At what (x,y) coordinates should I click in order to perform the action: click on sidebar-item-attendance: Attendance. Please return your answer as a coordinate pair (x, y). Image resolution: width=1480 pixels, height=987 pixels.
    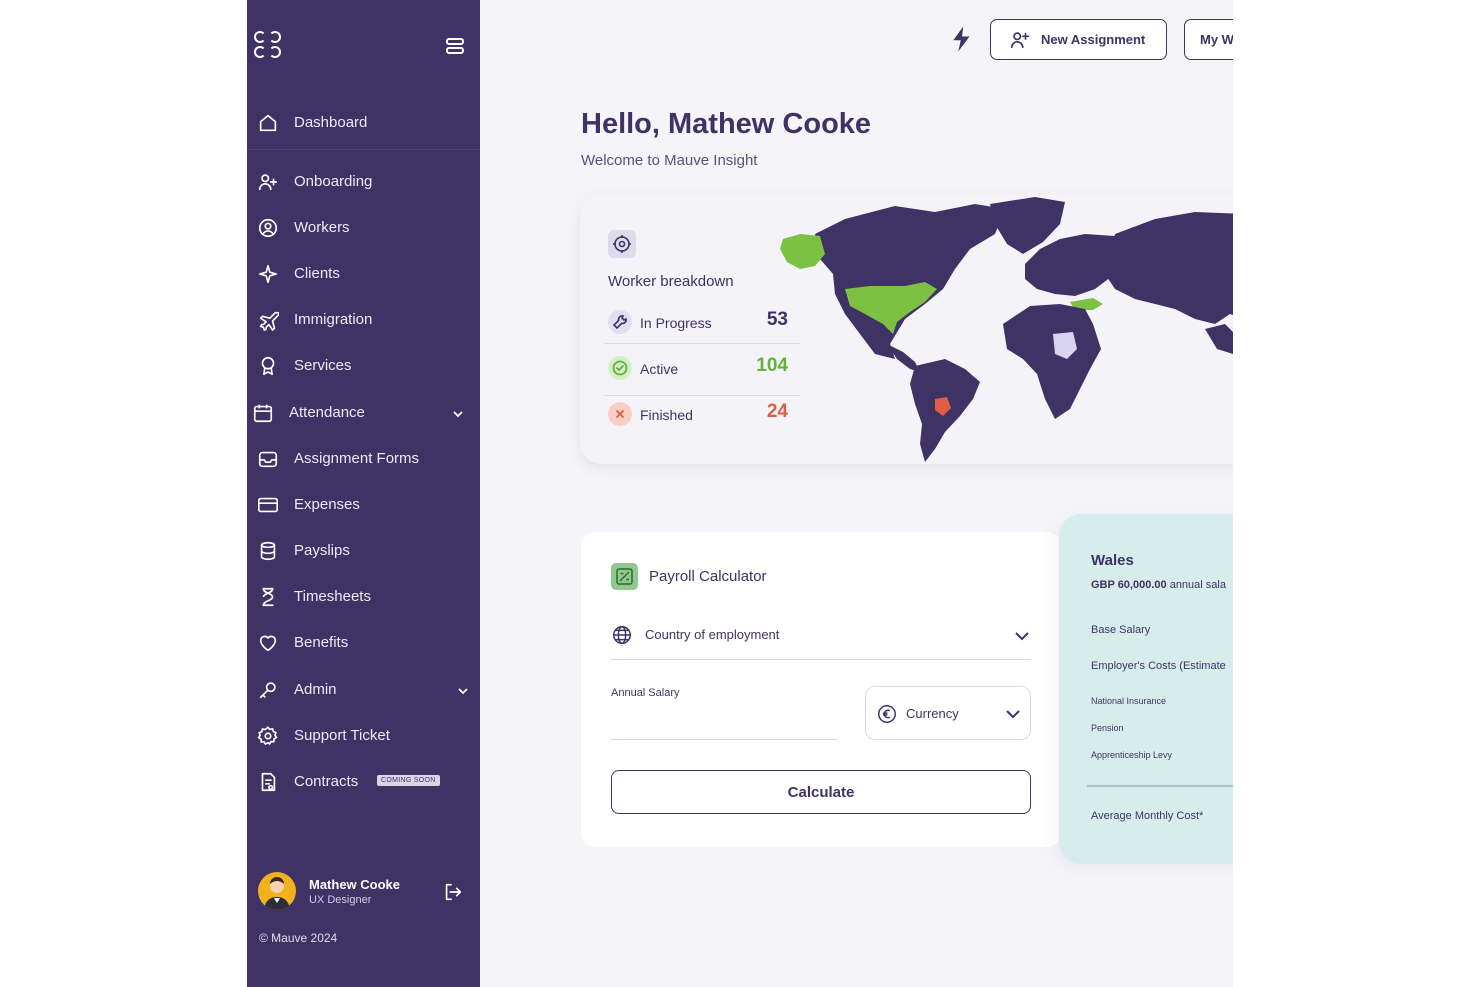
    Looking at the image, I should click on (363, 413).